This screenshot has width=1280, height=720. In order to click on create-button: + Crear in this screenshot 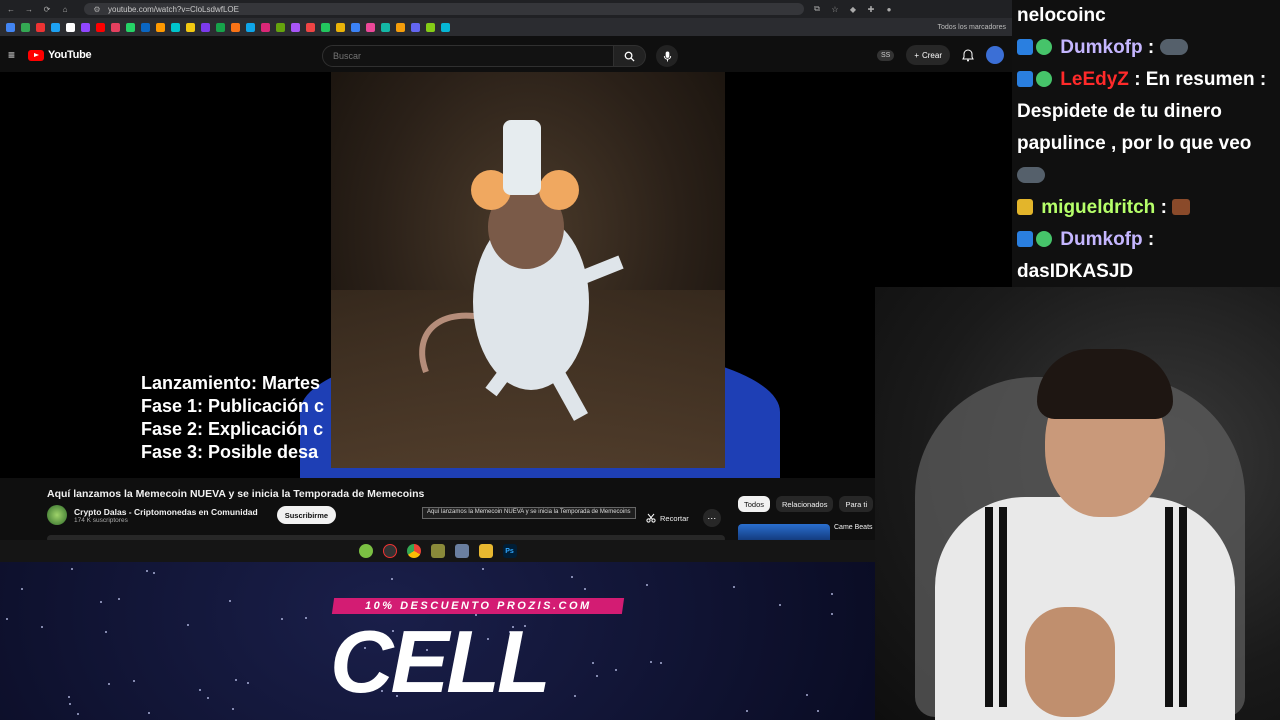, I will do `click(928, 55)`.